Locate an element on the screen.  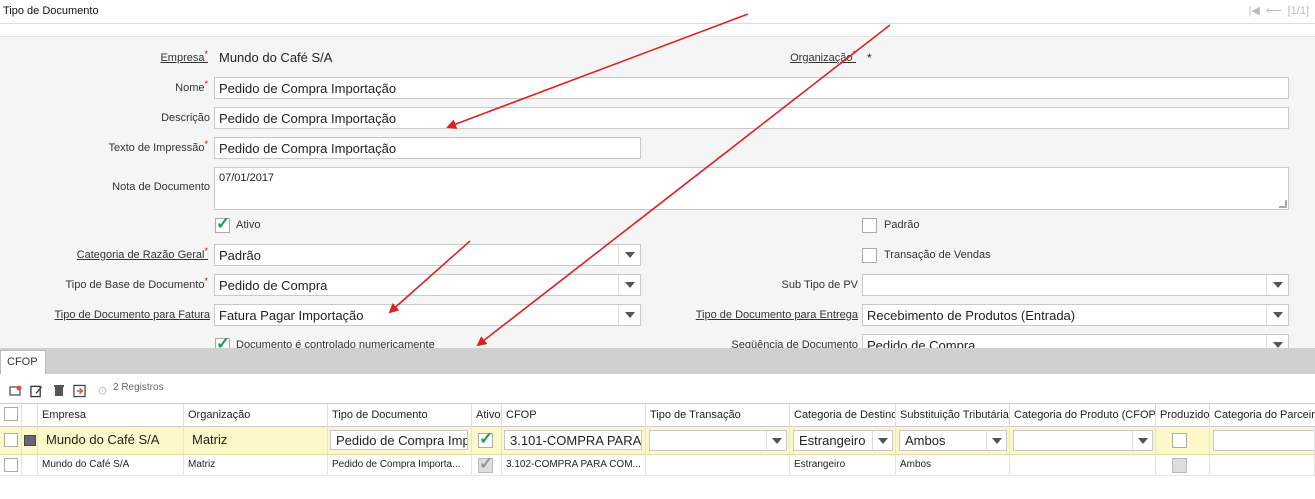
categoria-destino-select: Estrangeiro is located at coordinates (843, 440).